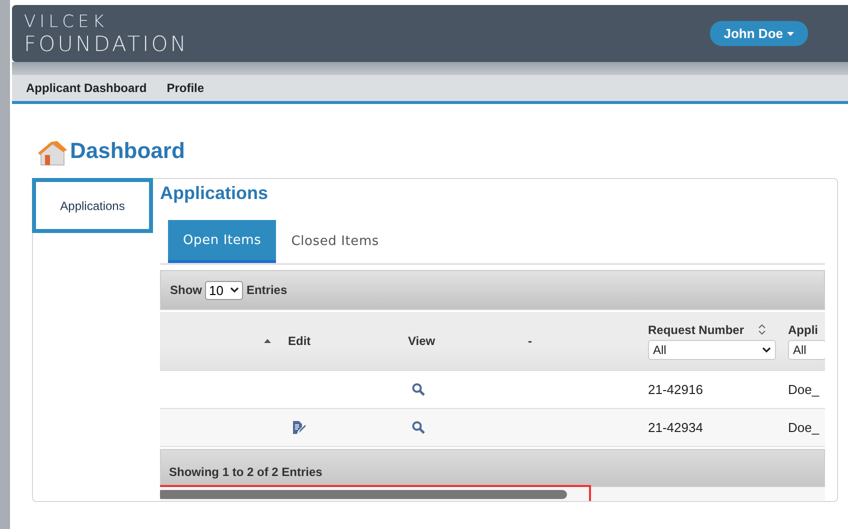 This screenshot has width=848, height=529. What do you see at coordinates (127, 151) in the screenshot?
I see `page-title: Dashboard` at bounding box center [127, 151].